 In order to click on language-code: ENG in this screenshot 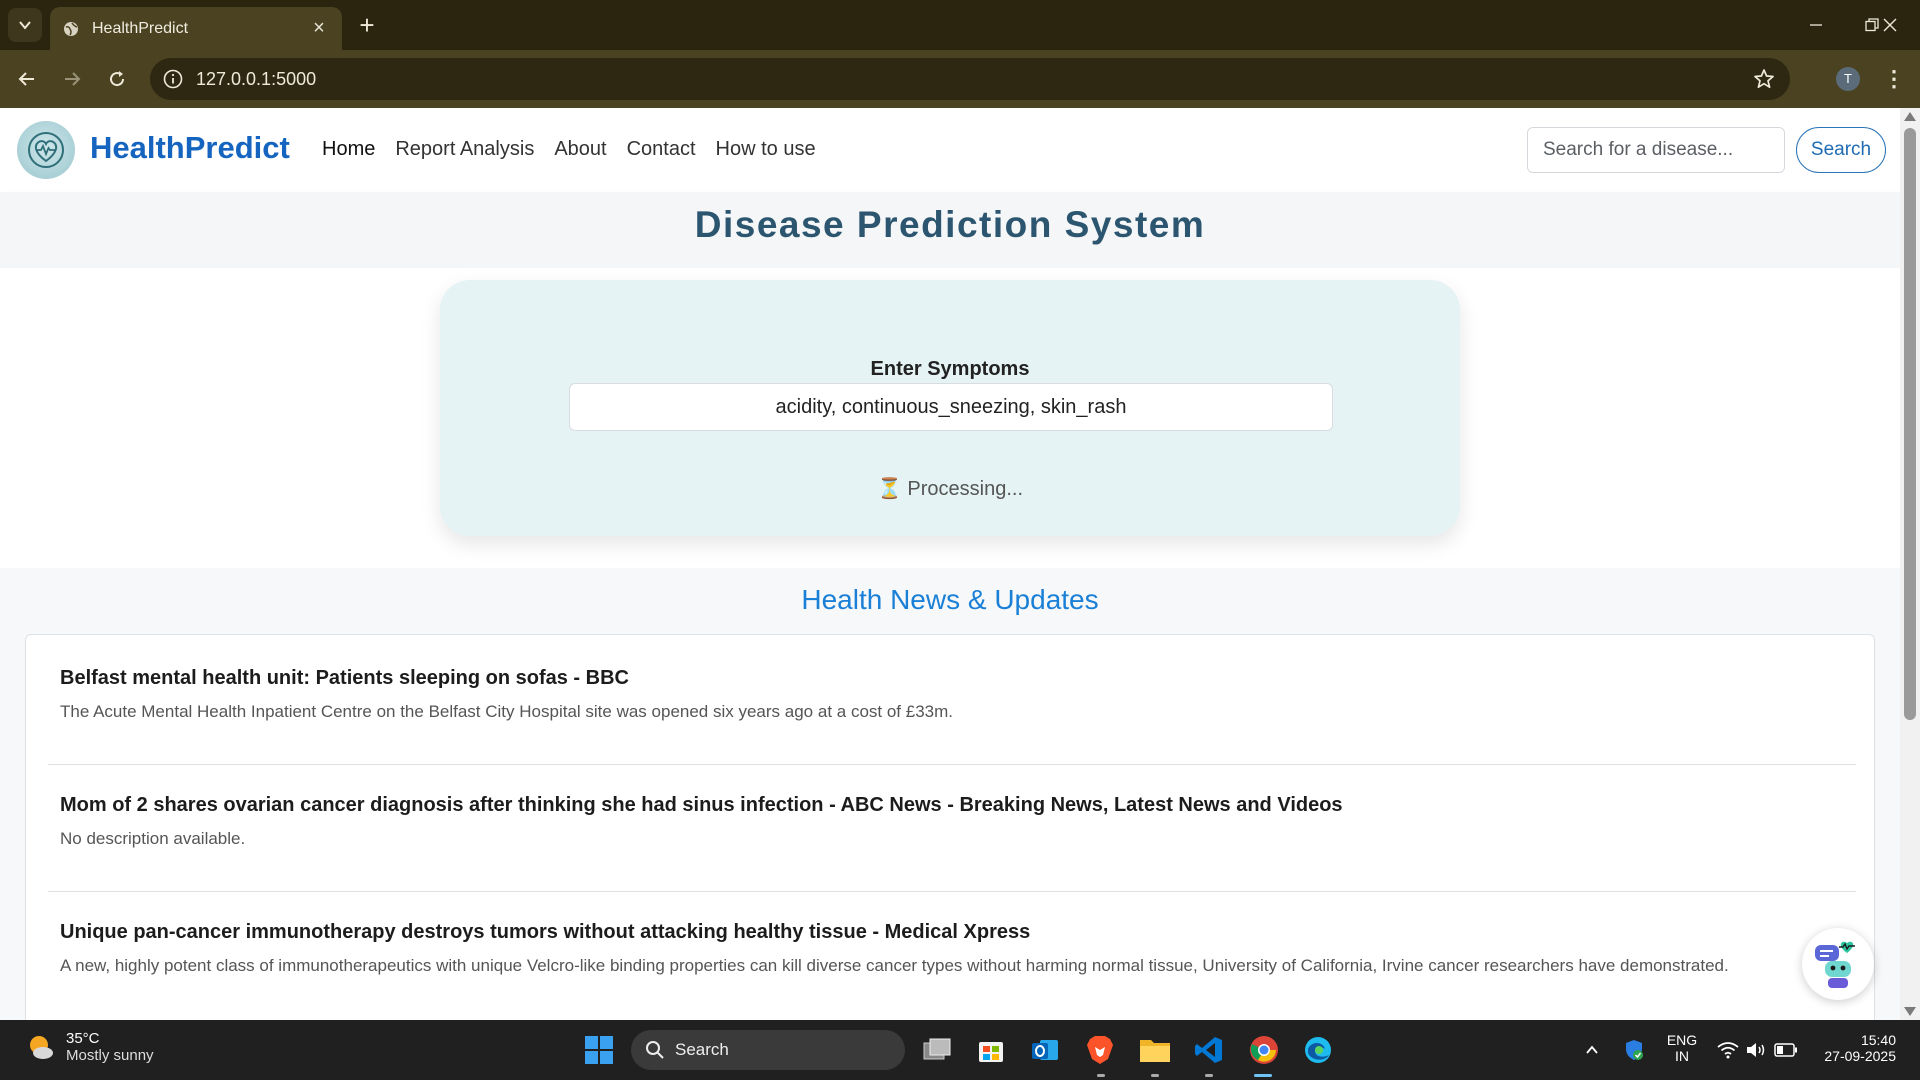, I will do `click(1682, 1040)`.